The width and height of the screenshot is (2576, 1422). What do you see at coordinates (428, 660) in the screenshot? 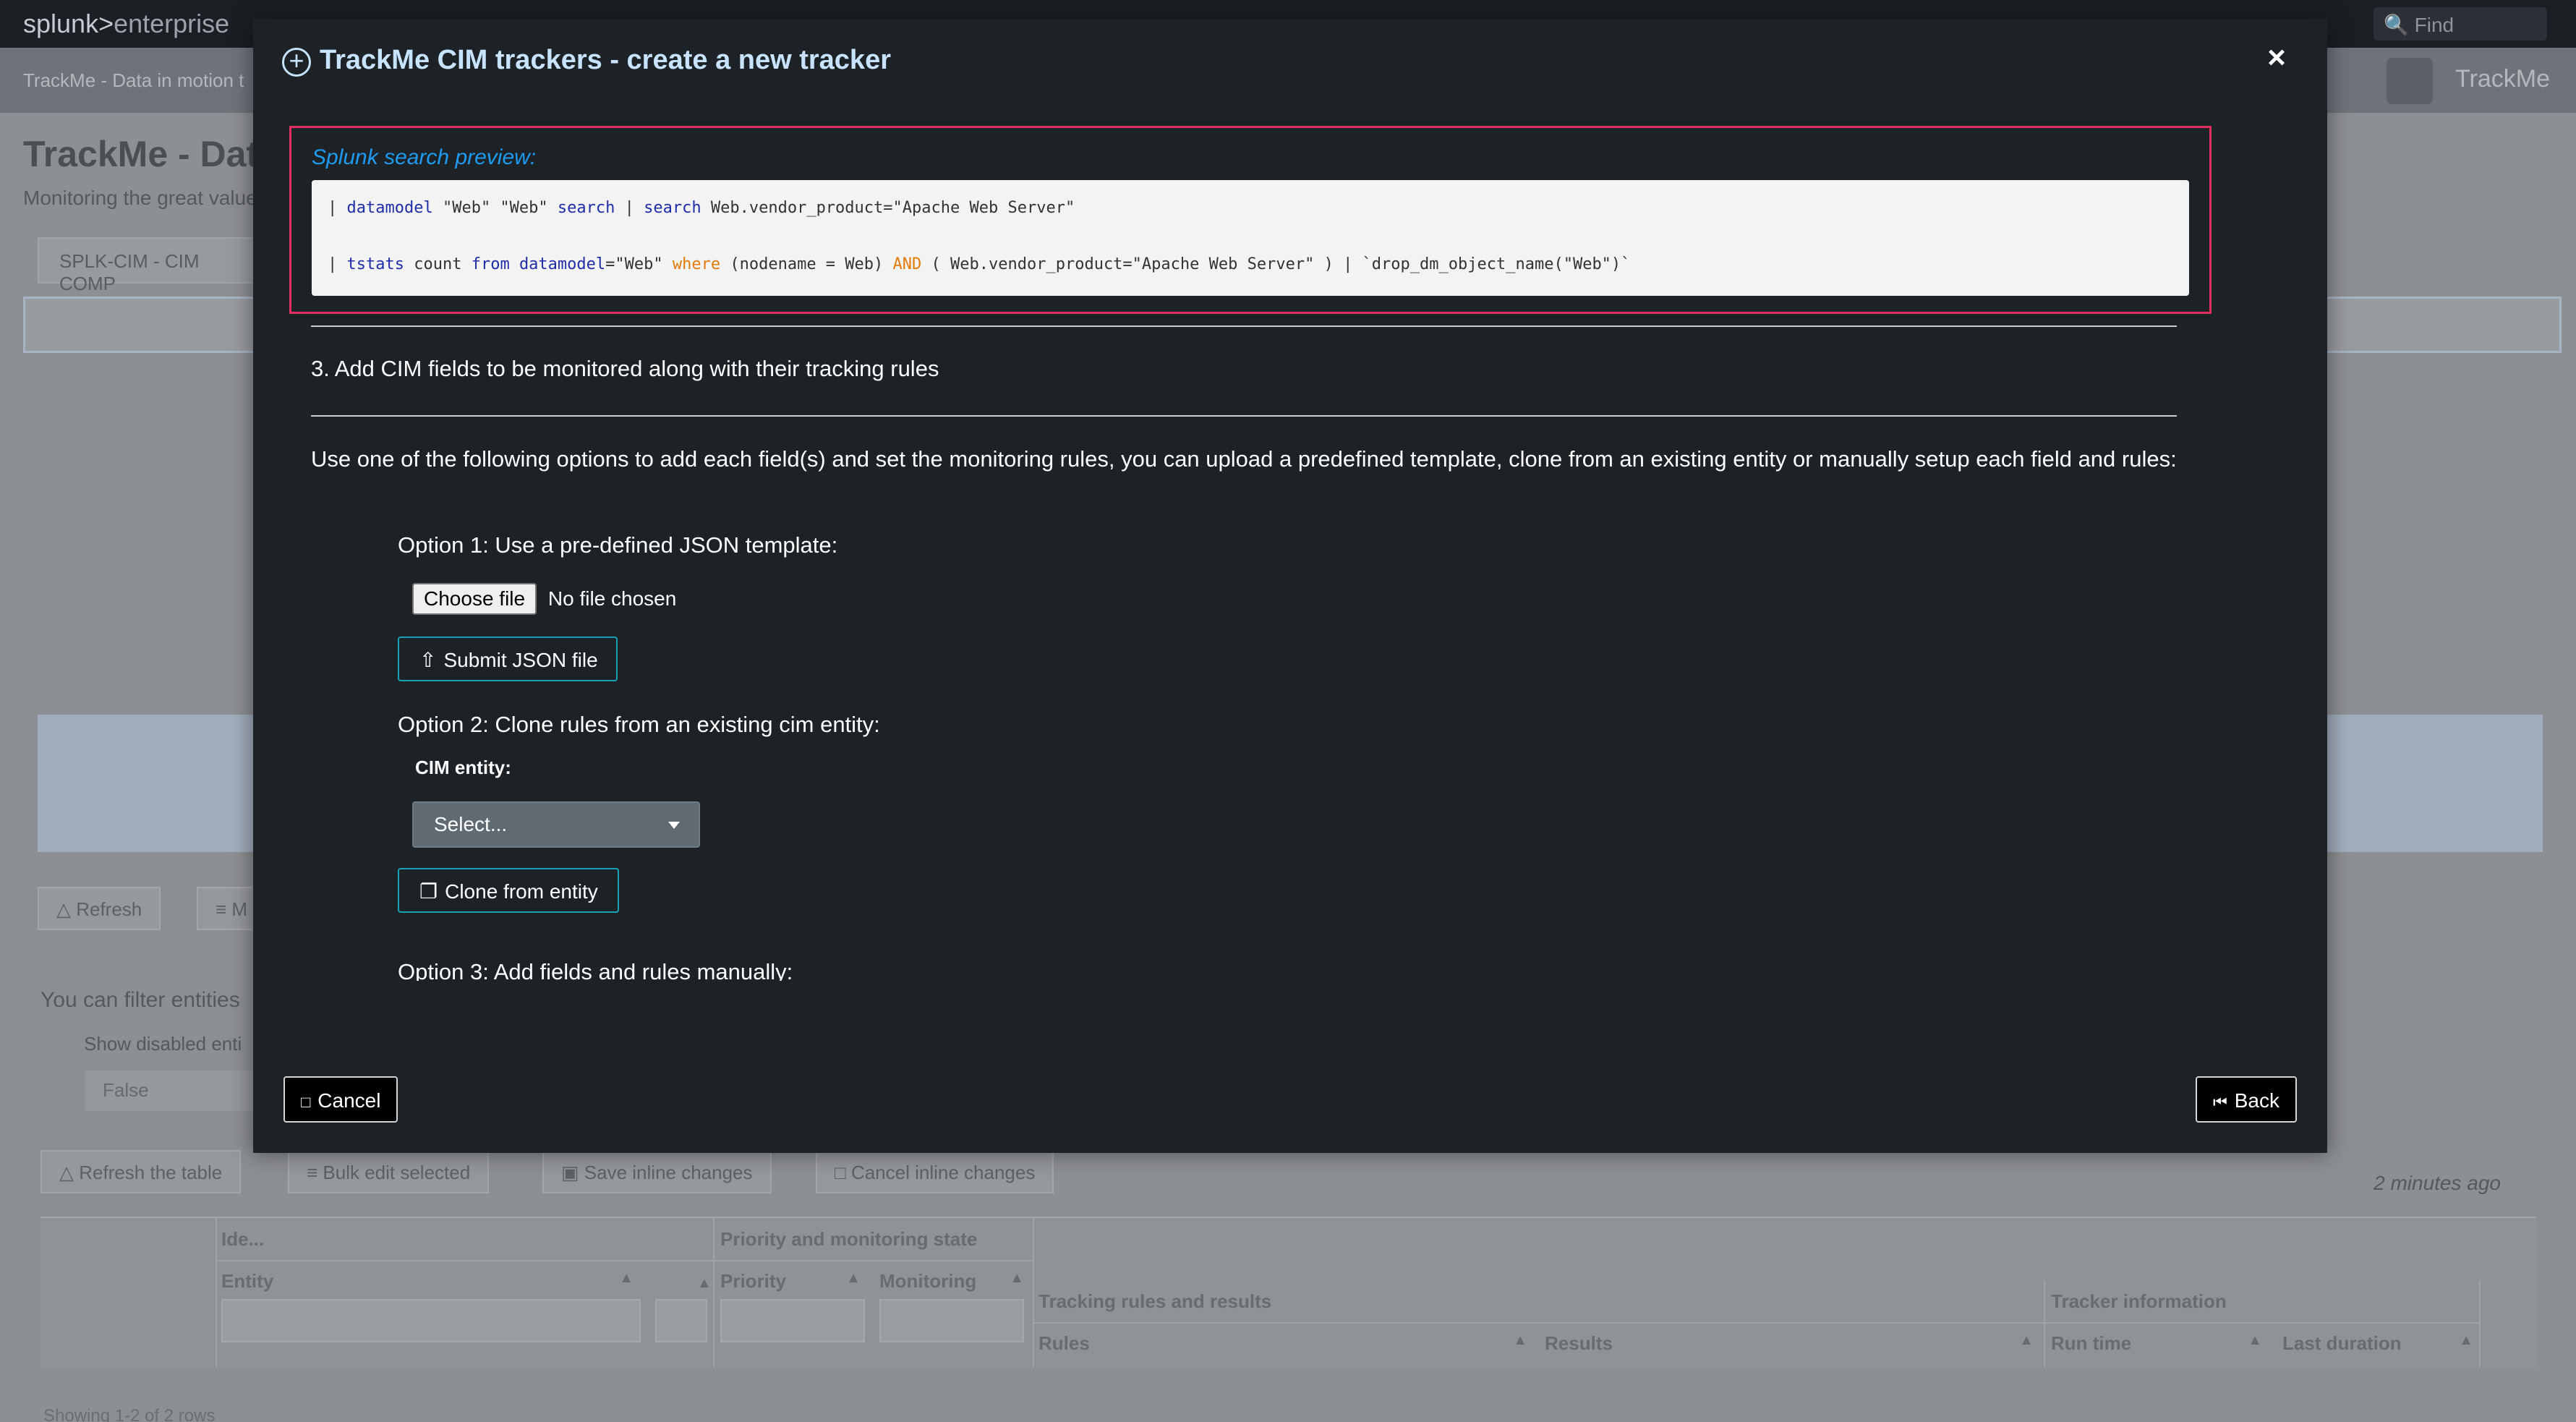
I see `upload-icon: ⇧` at bounding box center [428, 660].